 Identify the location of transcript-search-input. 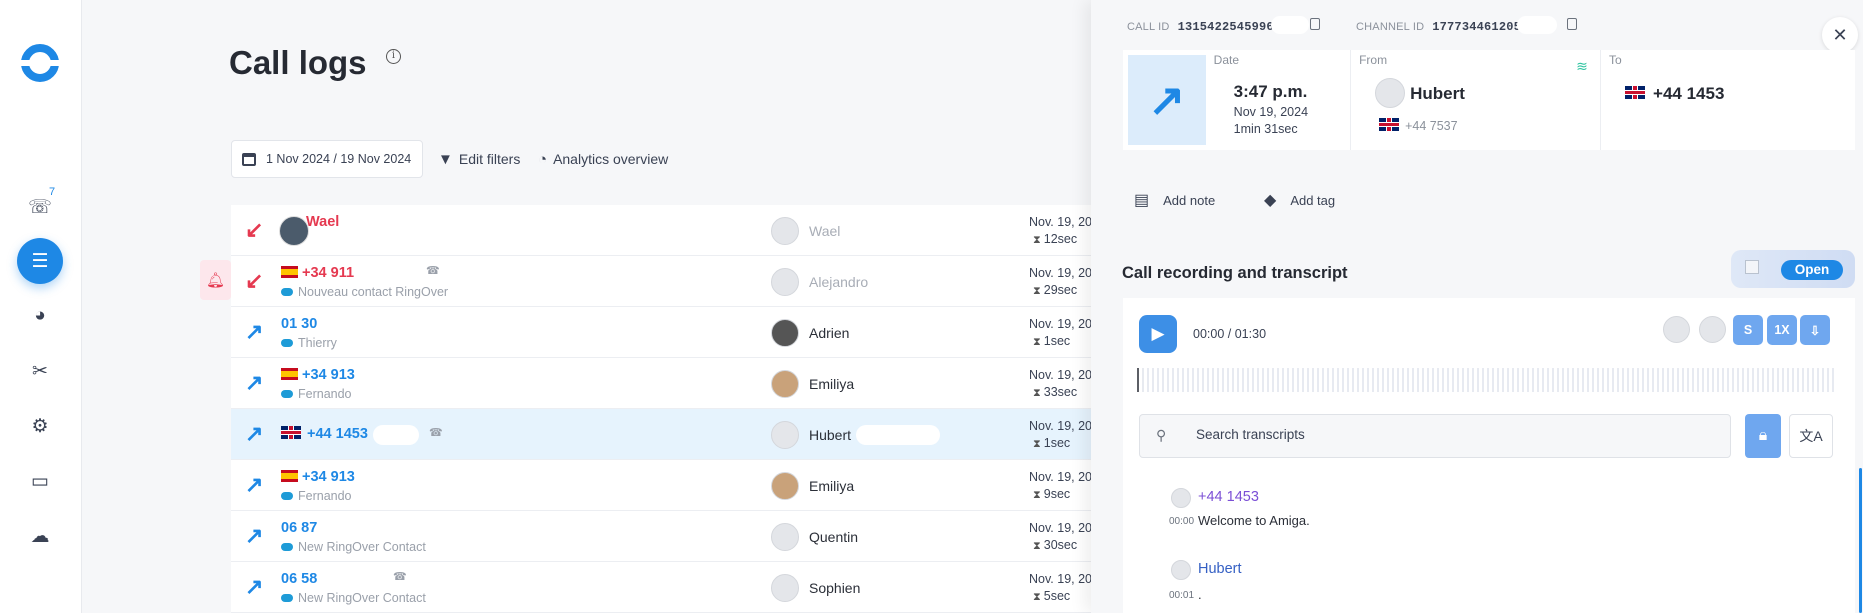
(1446, 434).